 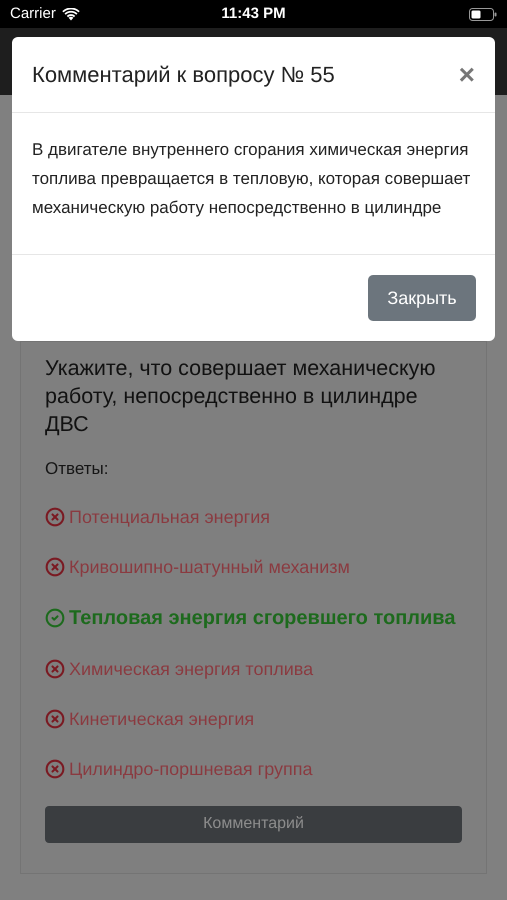 What do you see at coordinates (33, 14) in the screenshot?
I see `carrier-label: Carrier` at bounding box center [33, 14].